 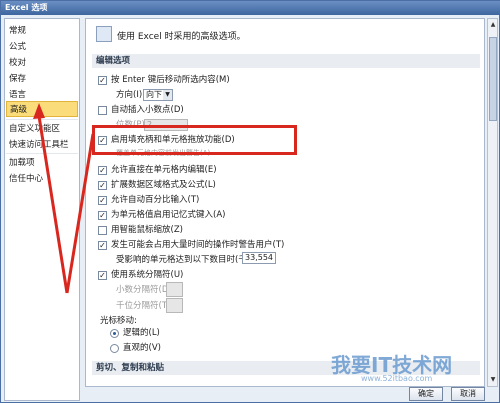 What do you see at coordinates (426, 394) in the screenshot?
I see `ok-button: 确定` at bounding box center [426, 394].